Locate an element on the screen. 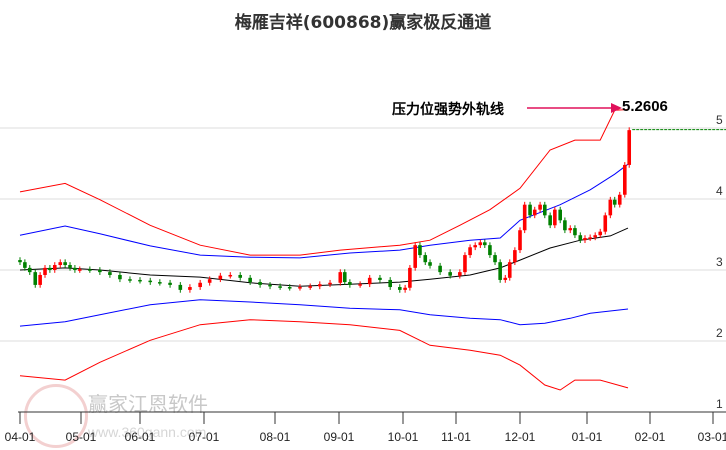 The image size is (726, 450). x-tick-label: 03-01 is located at coordinates (712, 437).